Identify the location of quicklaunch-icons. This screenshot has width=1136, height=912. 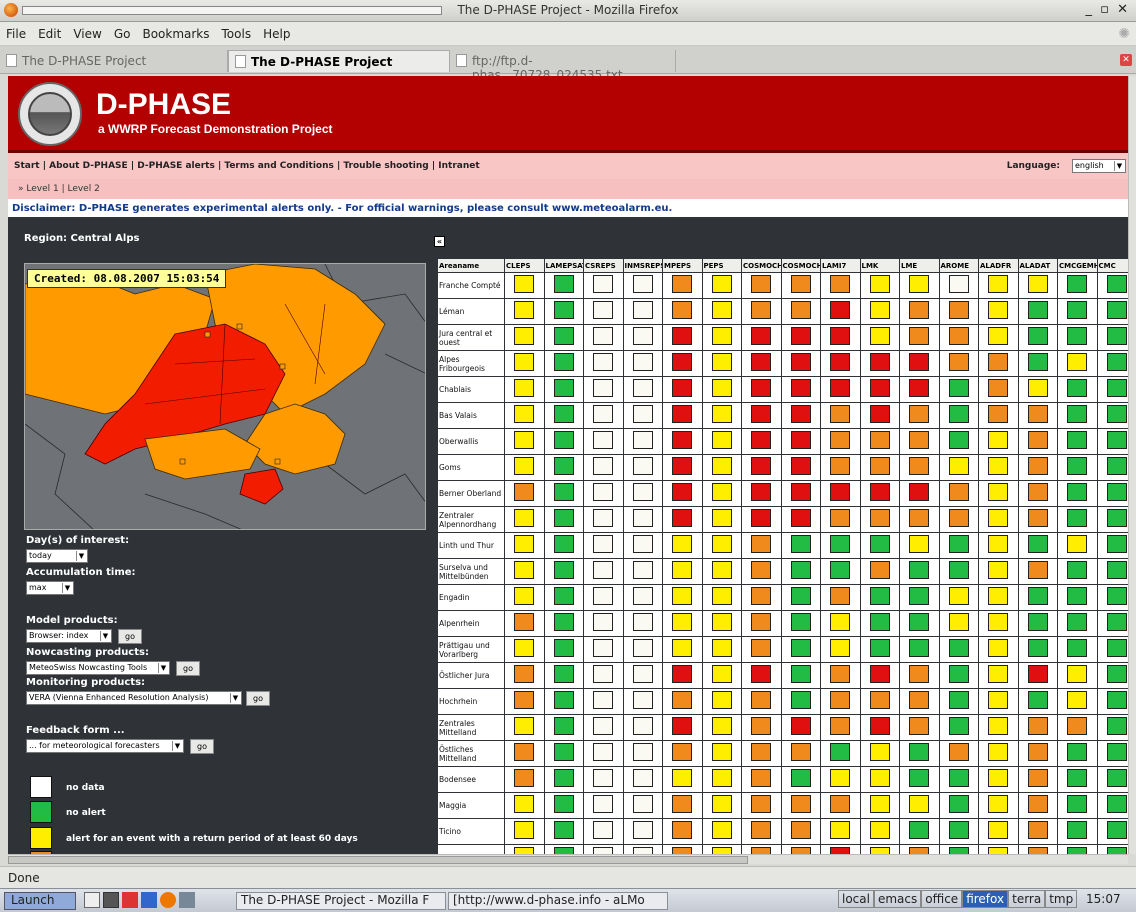
(159, 901).